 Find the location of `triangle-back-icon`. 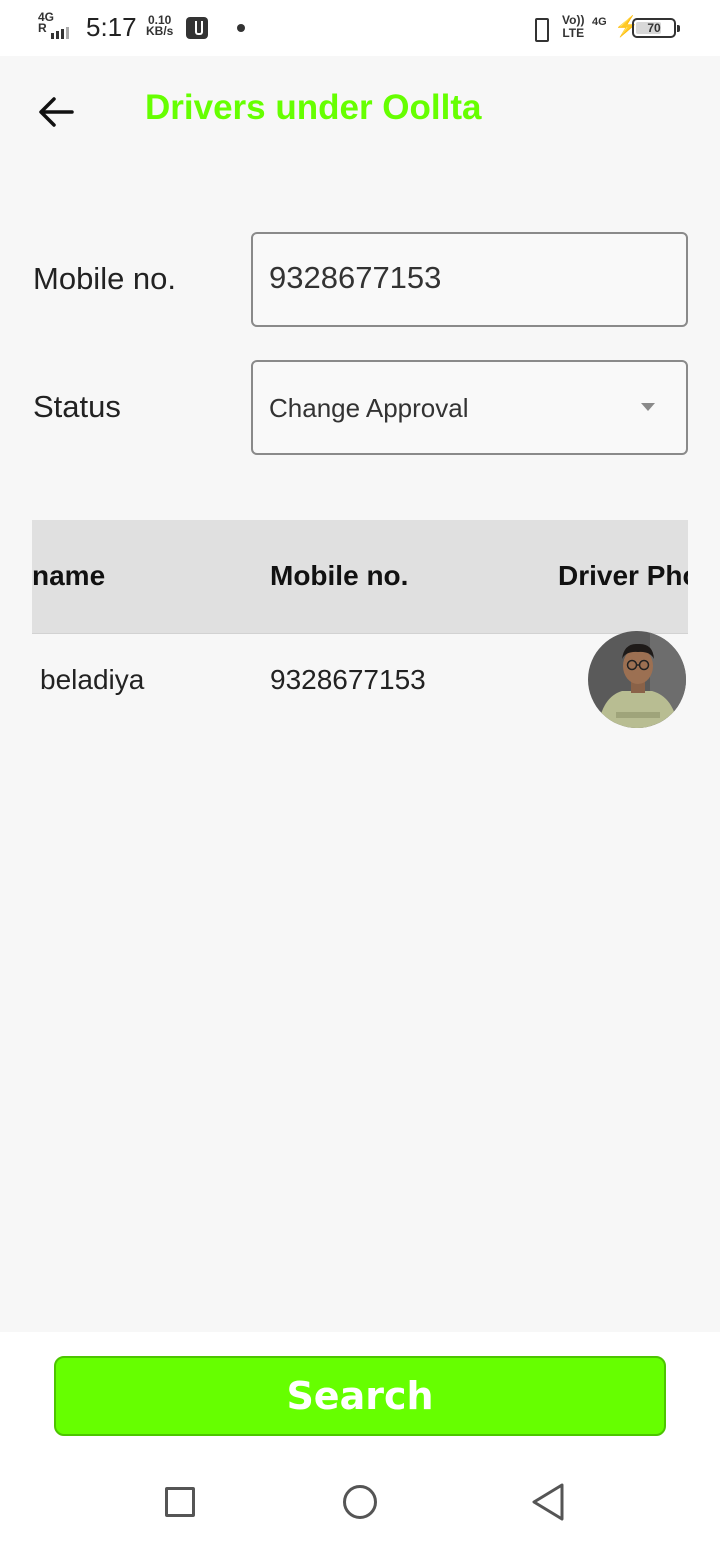

triangle-back-icon is located at coordinates (548, 1502).